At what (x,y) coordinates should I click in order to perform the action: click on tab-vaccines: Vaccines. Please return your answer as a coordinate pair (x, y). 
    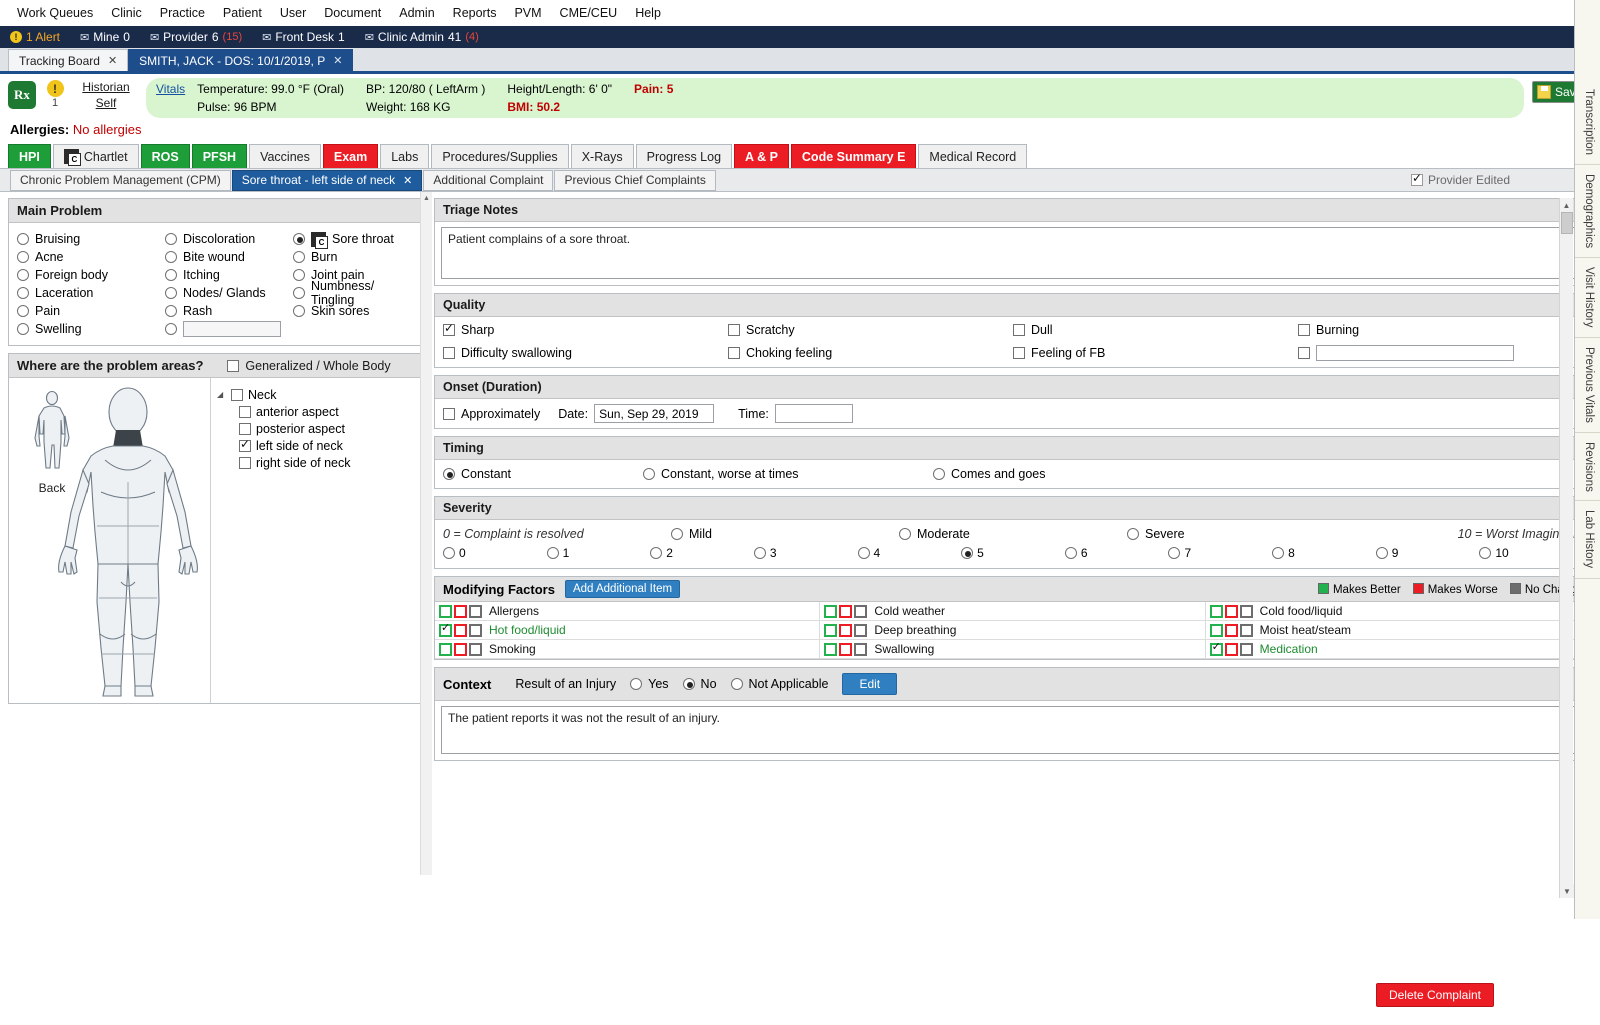
    Looking at the image, I should click on (285, 156).